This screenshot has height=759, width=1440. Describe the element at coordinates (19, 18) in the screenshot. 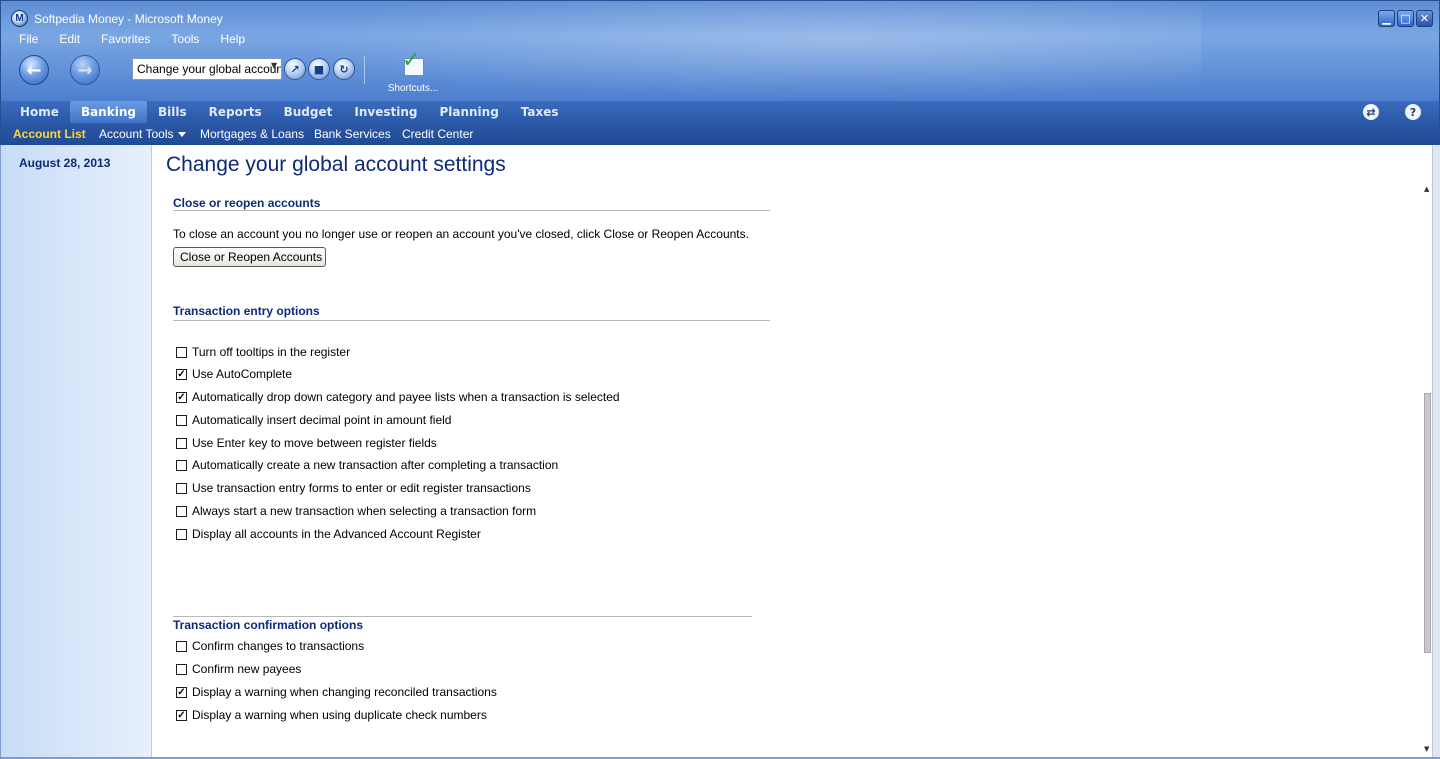

I see `app-logo-icon: M` at that location.